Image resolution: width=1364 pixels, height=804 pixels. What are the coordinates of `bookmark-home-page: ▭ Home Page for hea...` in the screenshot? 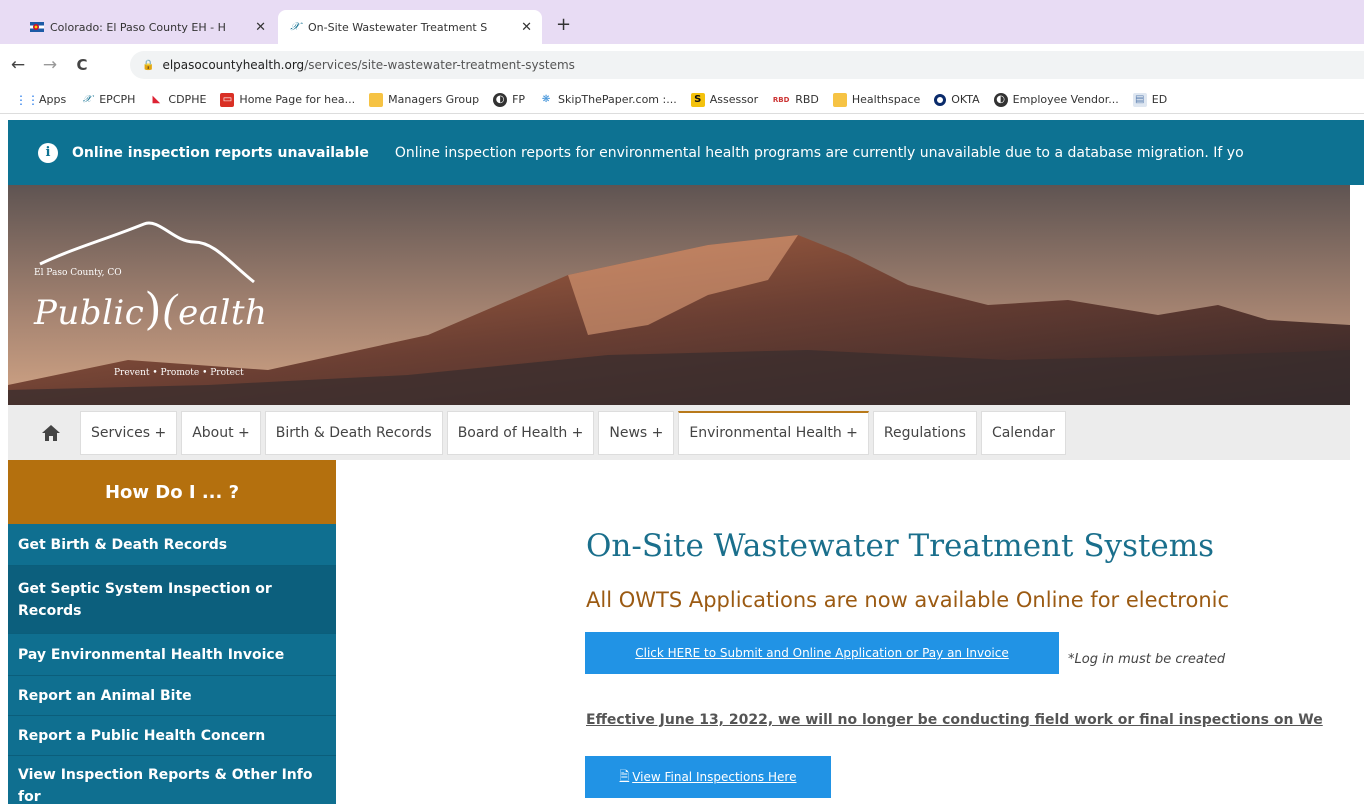 It's located at (287, 99).